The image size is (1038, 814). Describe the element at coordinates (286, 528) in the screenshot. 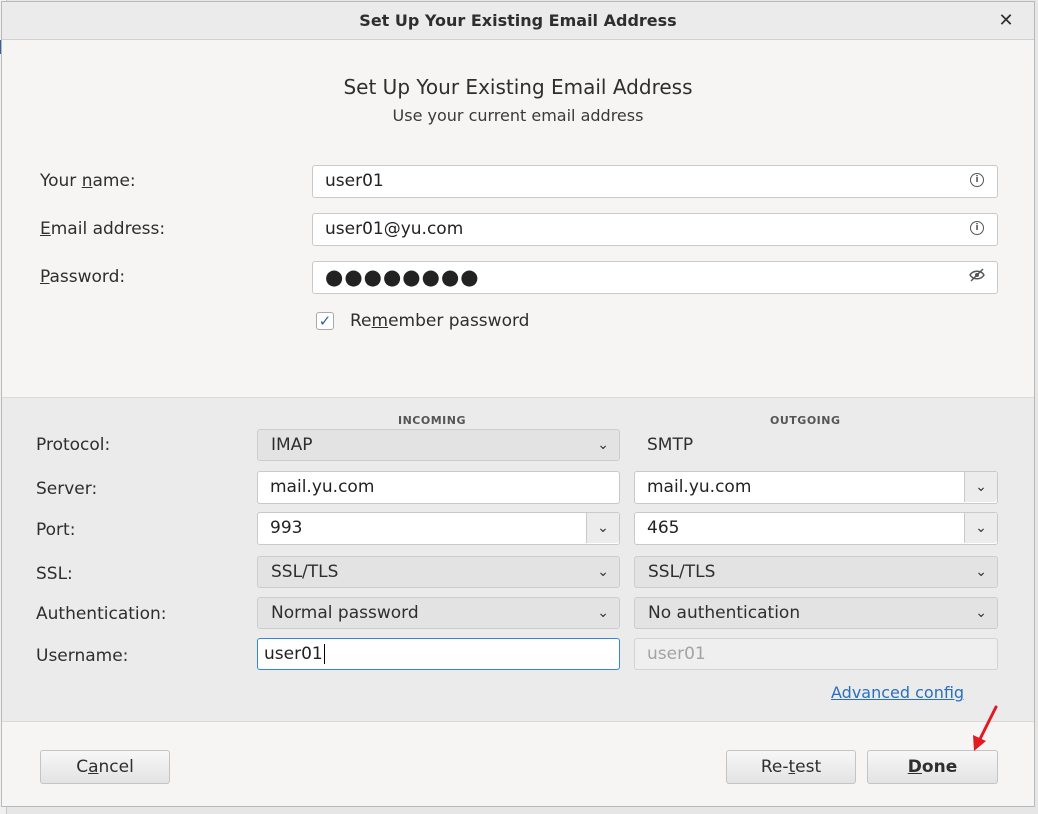

I see `incoming-port-value: 993` at that location.